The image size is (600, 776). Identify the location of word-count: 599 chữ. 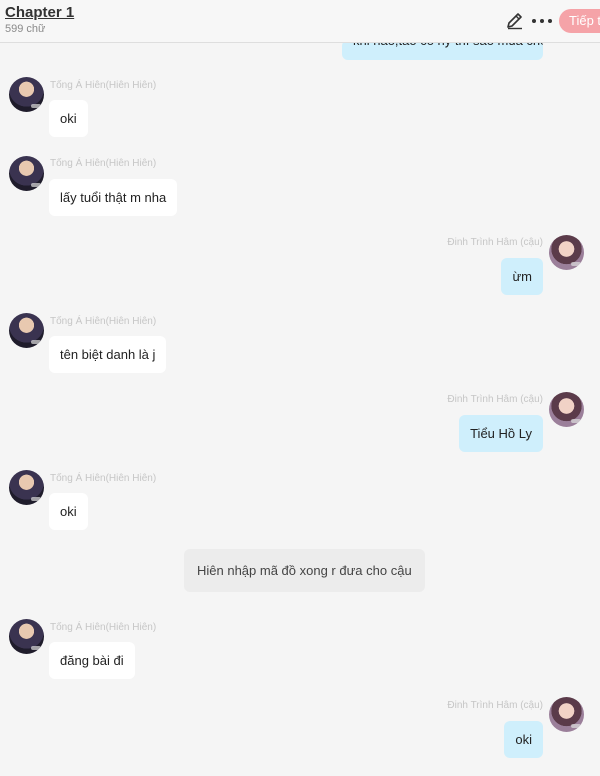
(25, 29).